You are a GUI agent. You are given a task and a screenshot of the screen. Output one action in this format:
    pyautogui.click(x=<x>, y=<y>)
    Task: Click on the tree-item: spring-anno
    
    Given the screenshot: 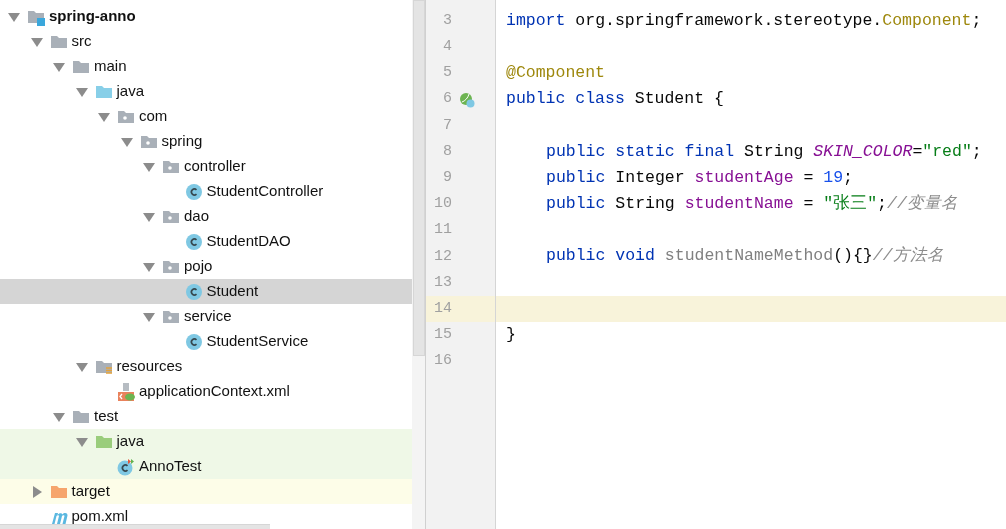 What is the action you would take?
    pyautogui.click(x=206, y=16)
    